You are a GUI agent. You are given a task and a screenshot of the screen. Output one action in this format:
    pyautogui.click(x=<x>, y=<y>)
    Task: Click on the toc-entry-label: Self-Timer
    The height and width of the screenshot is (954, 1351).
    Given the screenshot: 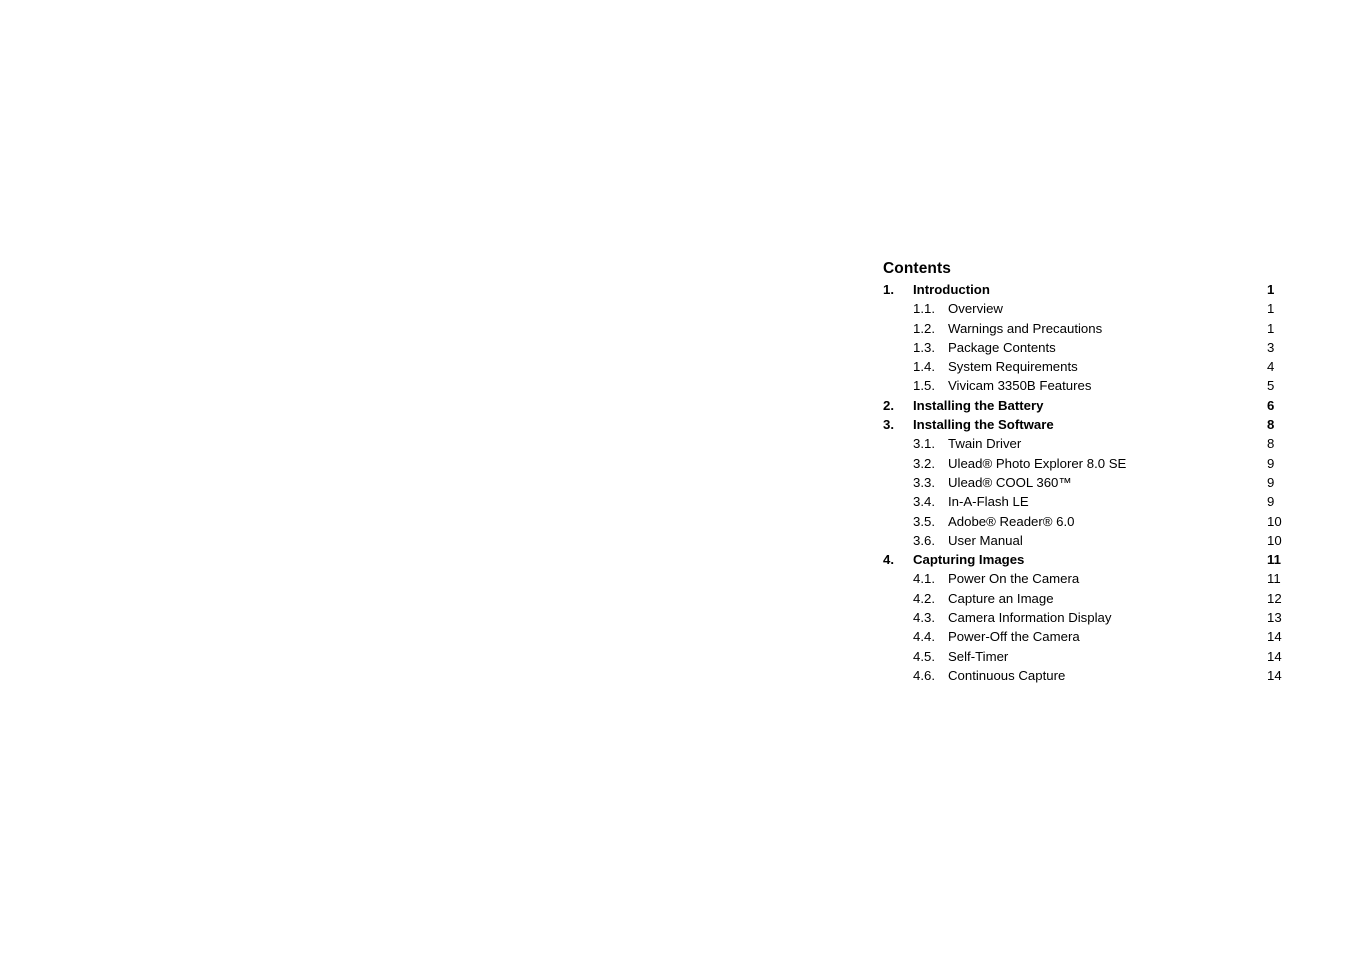 What is the action you would take?
    pyautogui.click(x=978, y=656)
    